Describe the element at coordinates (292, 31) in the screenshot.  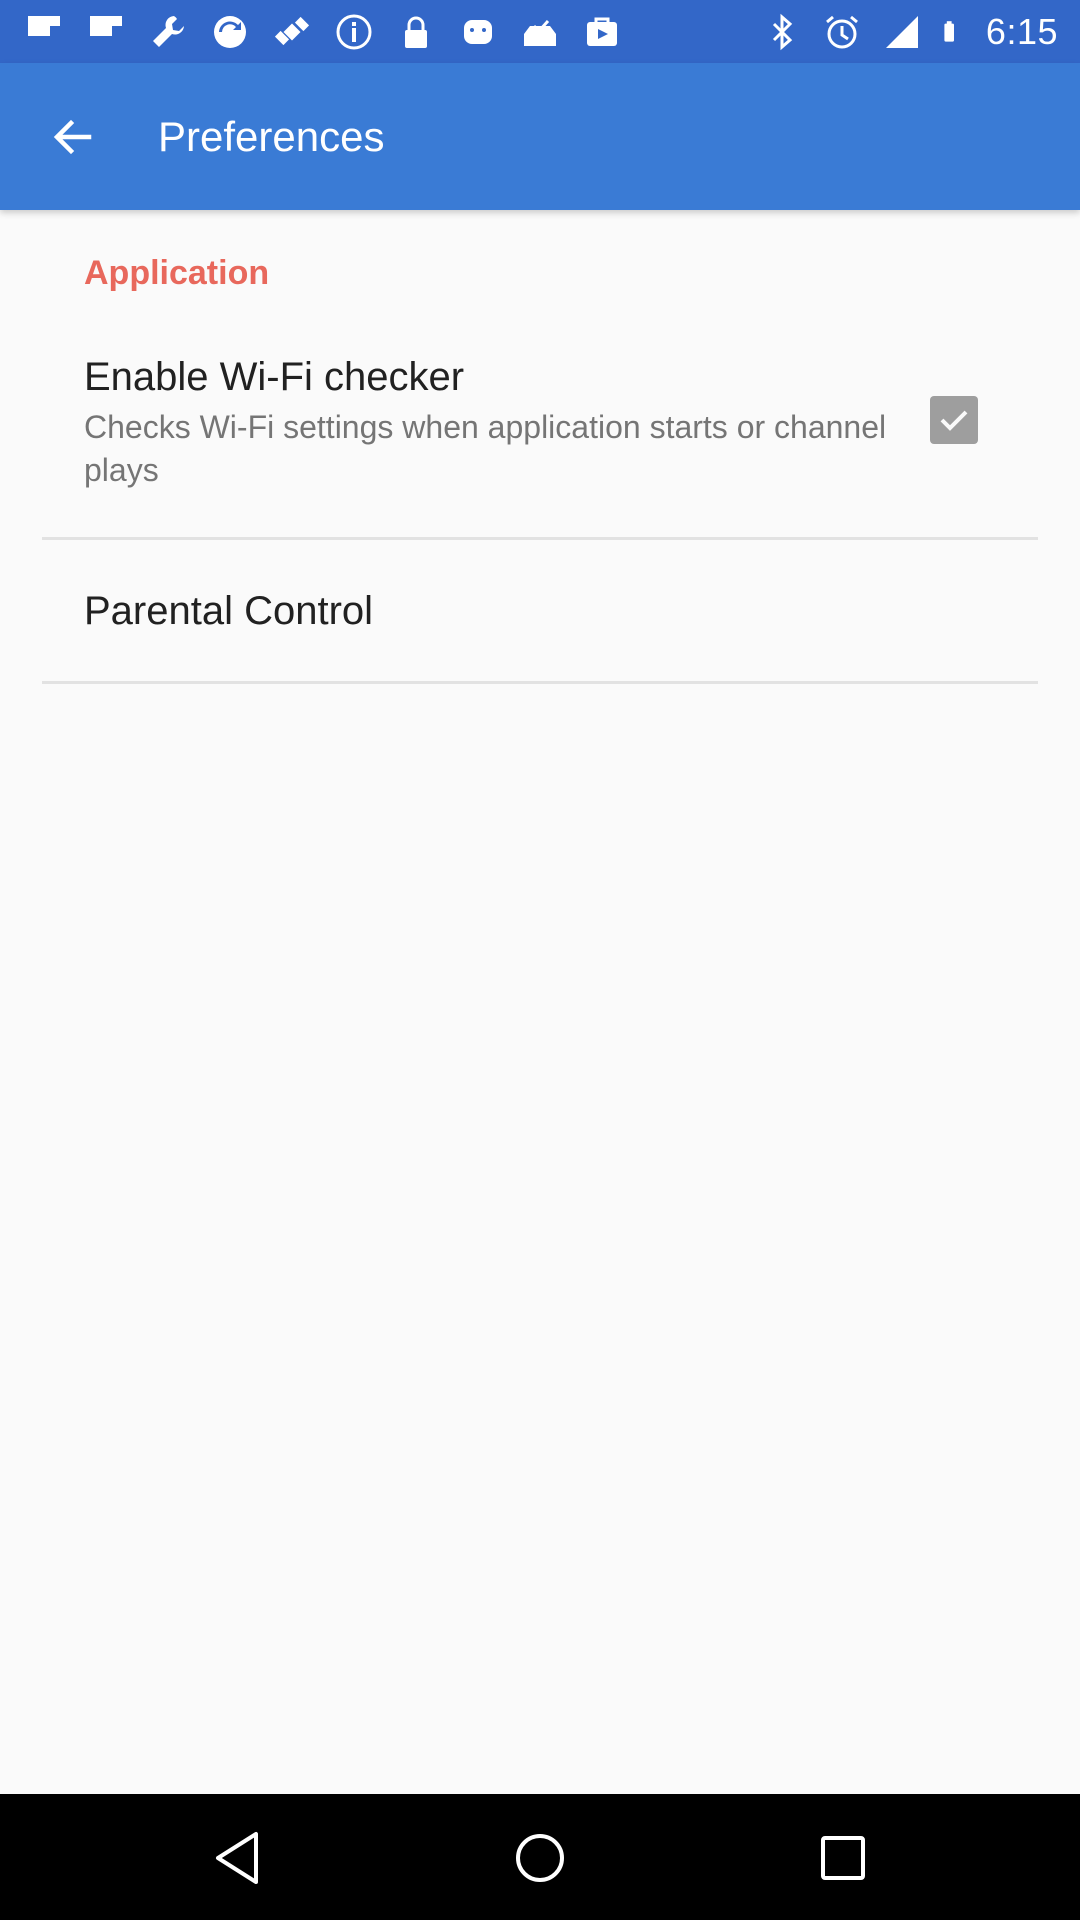
I see `fake-gps-satellite-icon` at that location.